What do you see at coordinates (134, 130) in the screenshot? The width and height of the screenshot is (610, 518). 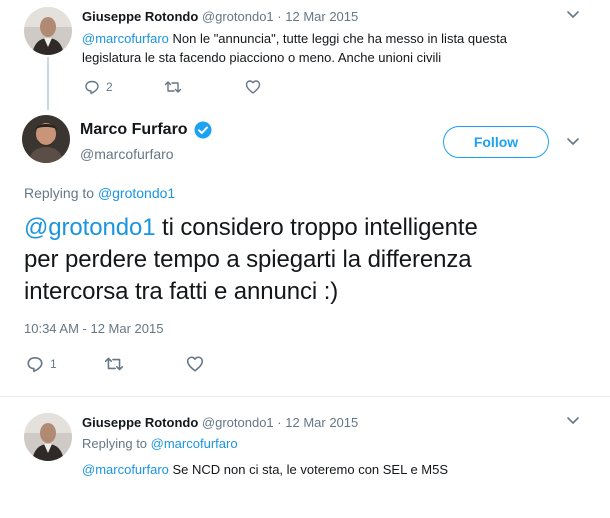 I see `user-name: Marco Furfaro` at bounding box center [134, 130].